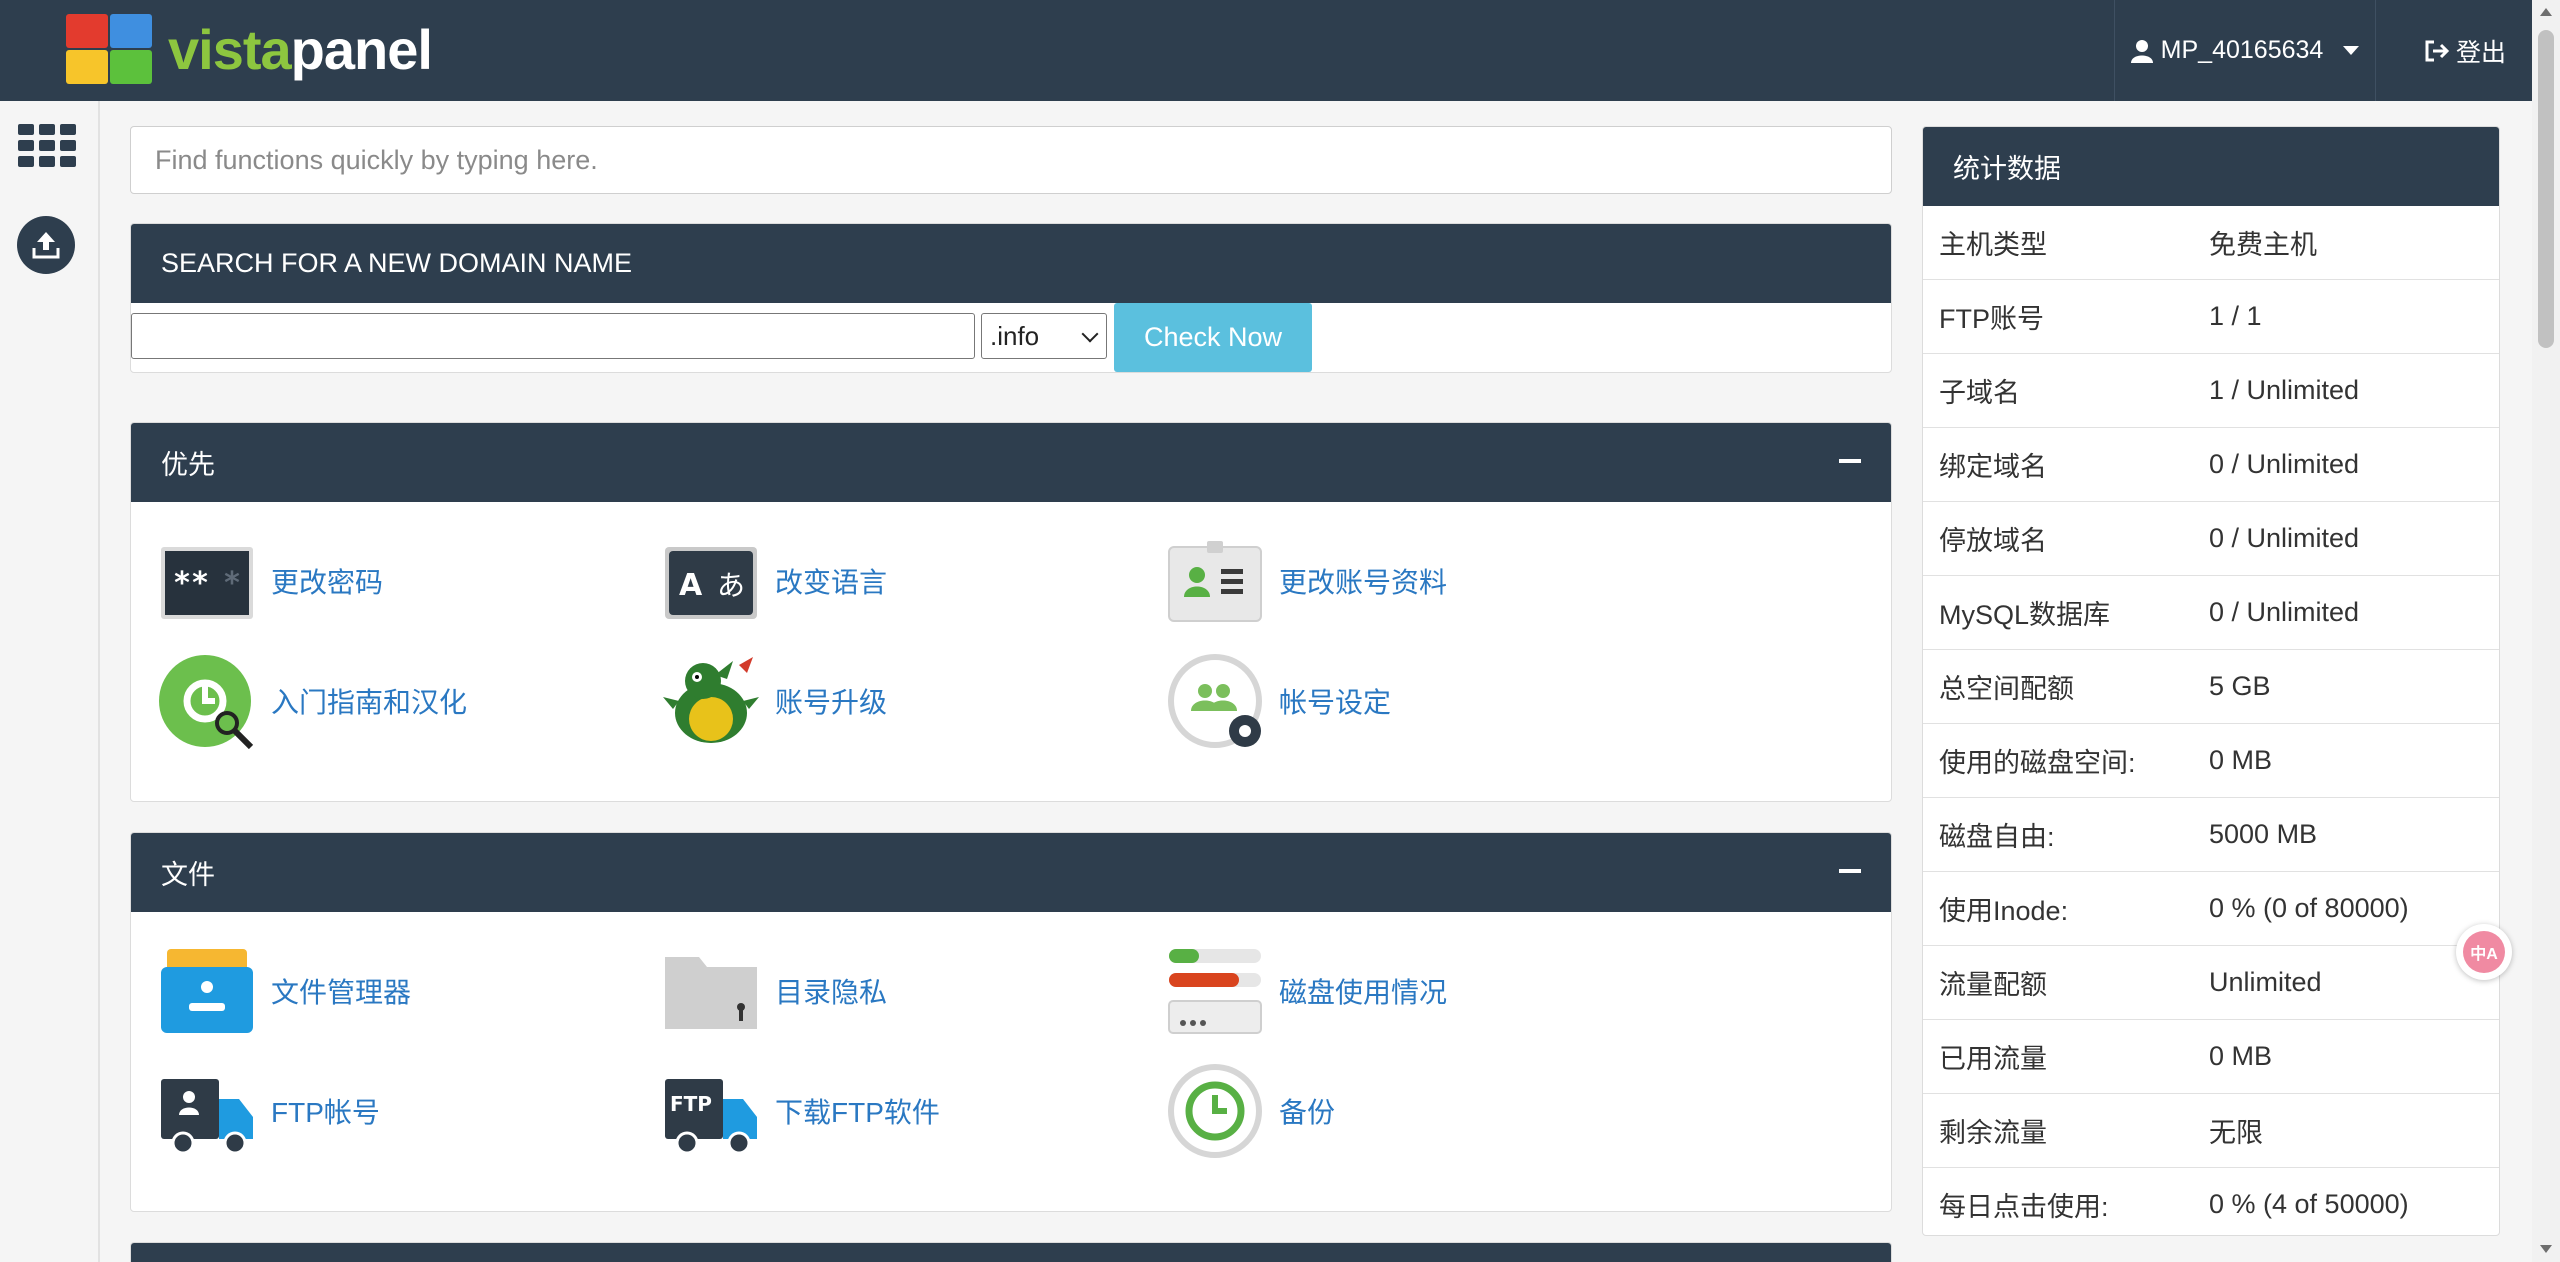 Image resolution: width=2560 pixels, height=1262 pixels. I want to click on stats-row: 剩余流量 无限, so click(2211, 1131).